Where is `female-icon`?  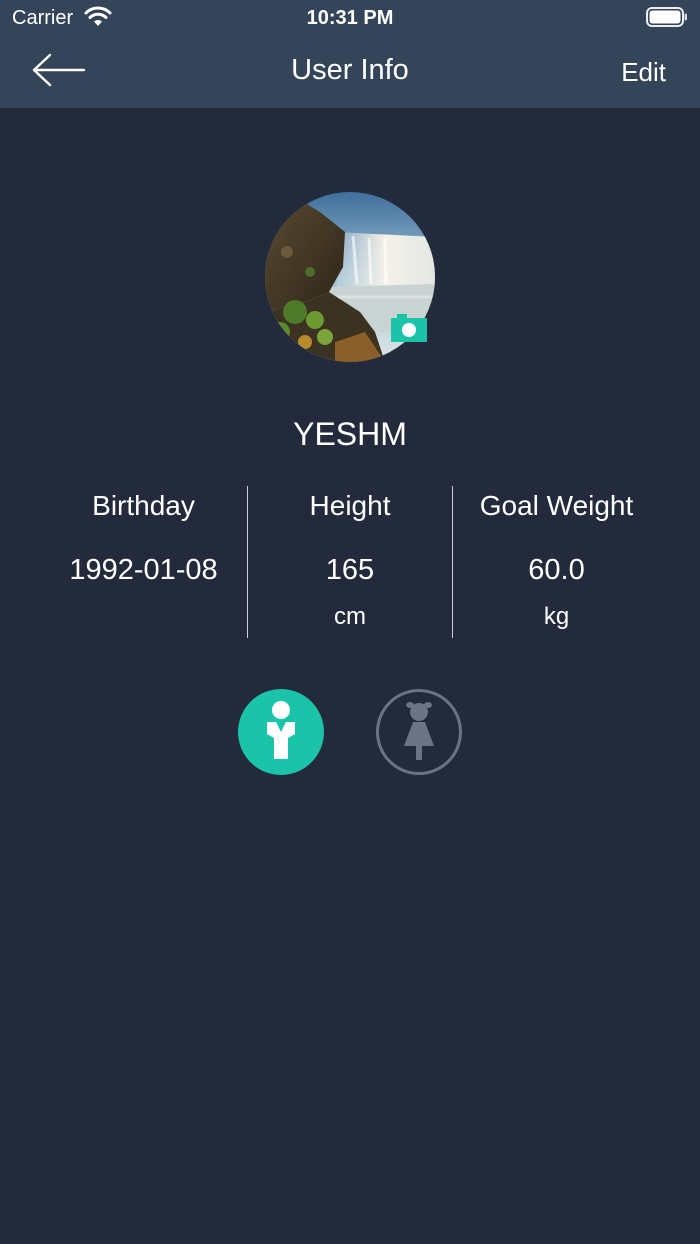 female-icon is located at coordinates (419, 731).